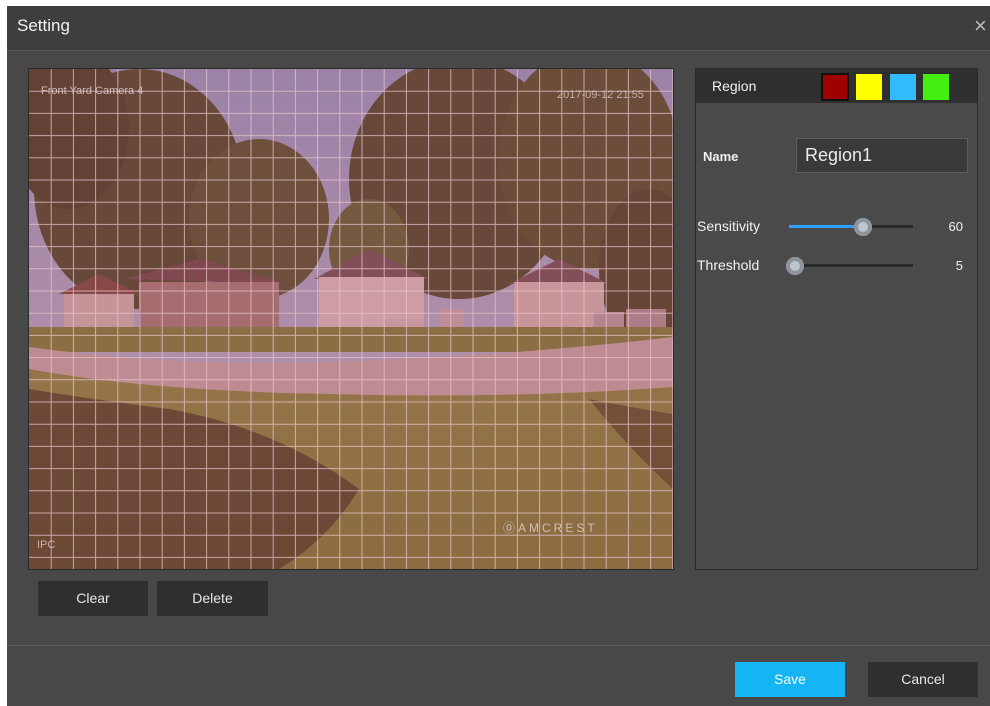 The image size is (990, 706). I want to click on amcrest-watermark: ⓪AMCREST, so click(550, 528).